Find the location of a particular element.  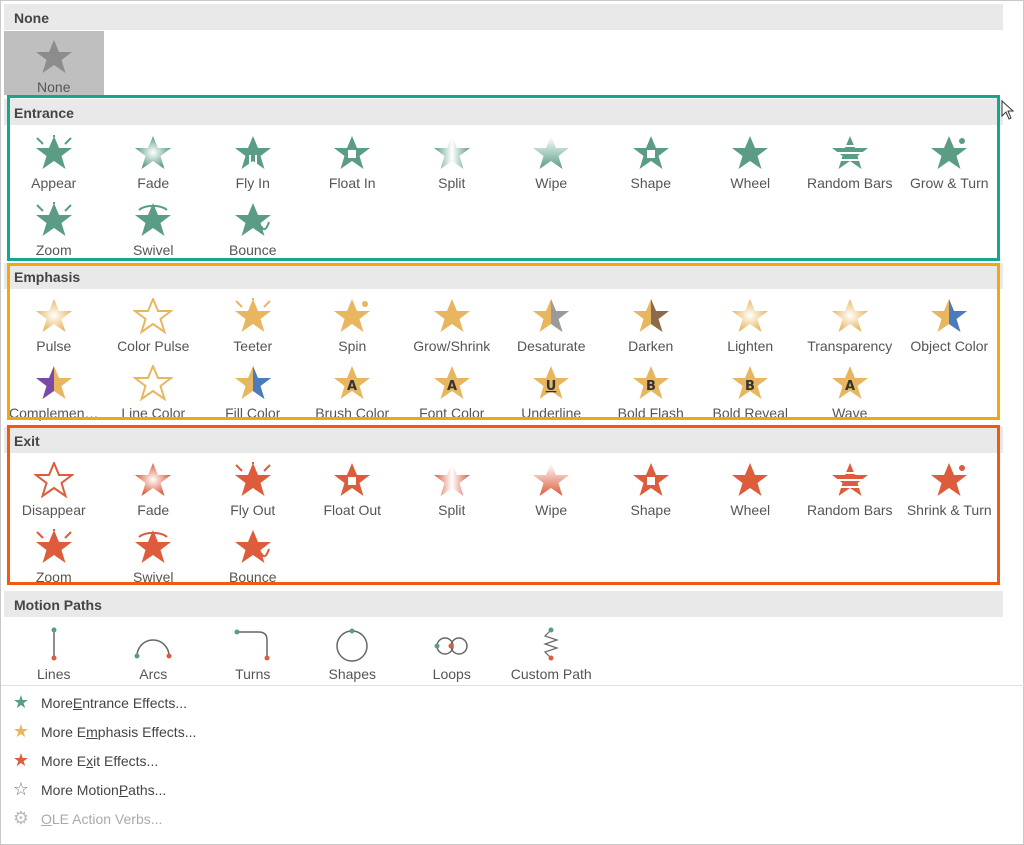

red-star-icon: ★ is located at coordinates (21, 760).